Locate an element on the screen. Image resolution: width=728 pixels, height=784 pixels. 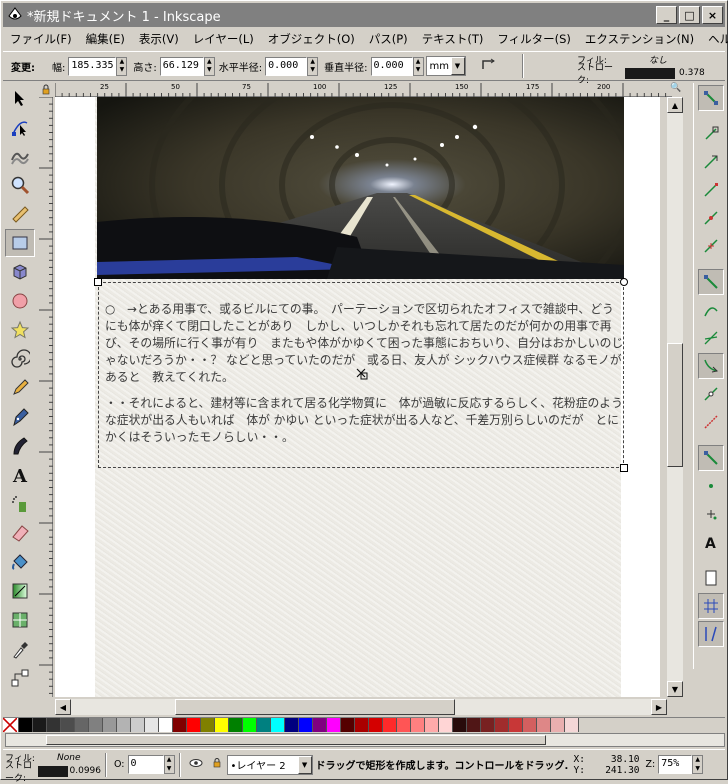
node-tool is located at coordinates (20, 127).